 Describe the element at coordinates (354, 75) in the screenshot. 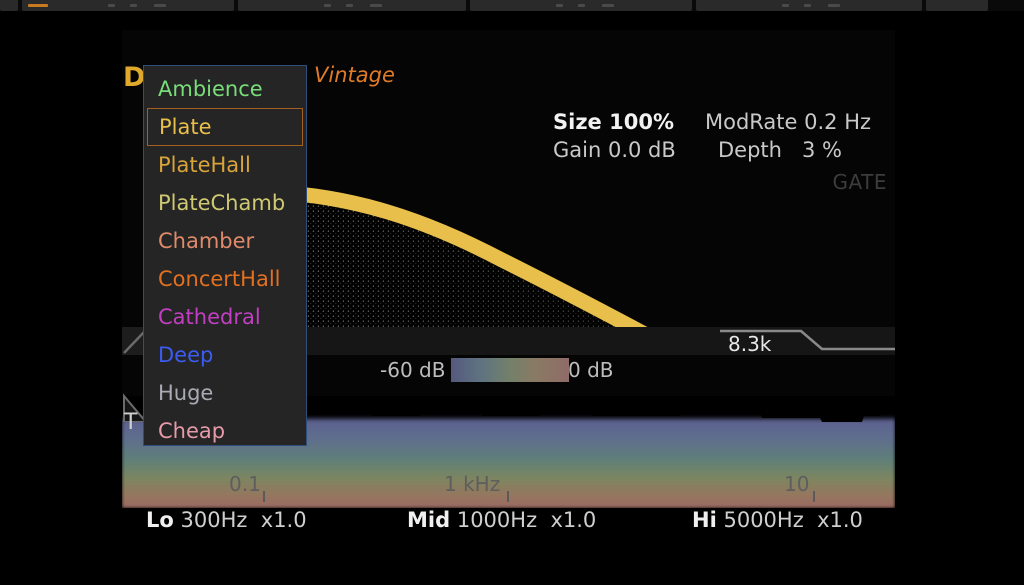

I see `algorithm-label: Vintage` at that location.